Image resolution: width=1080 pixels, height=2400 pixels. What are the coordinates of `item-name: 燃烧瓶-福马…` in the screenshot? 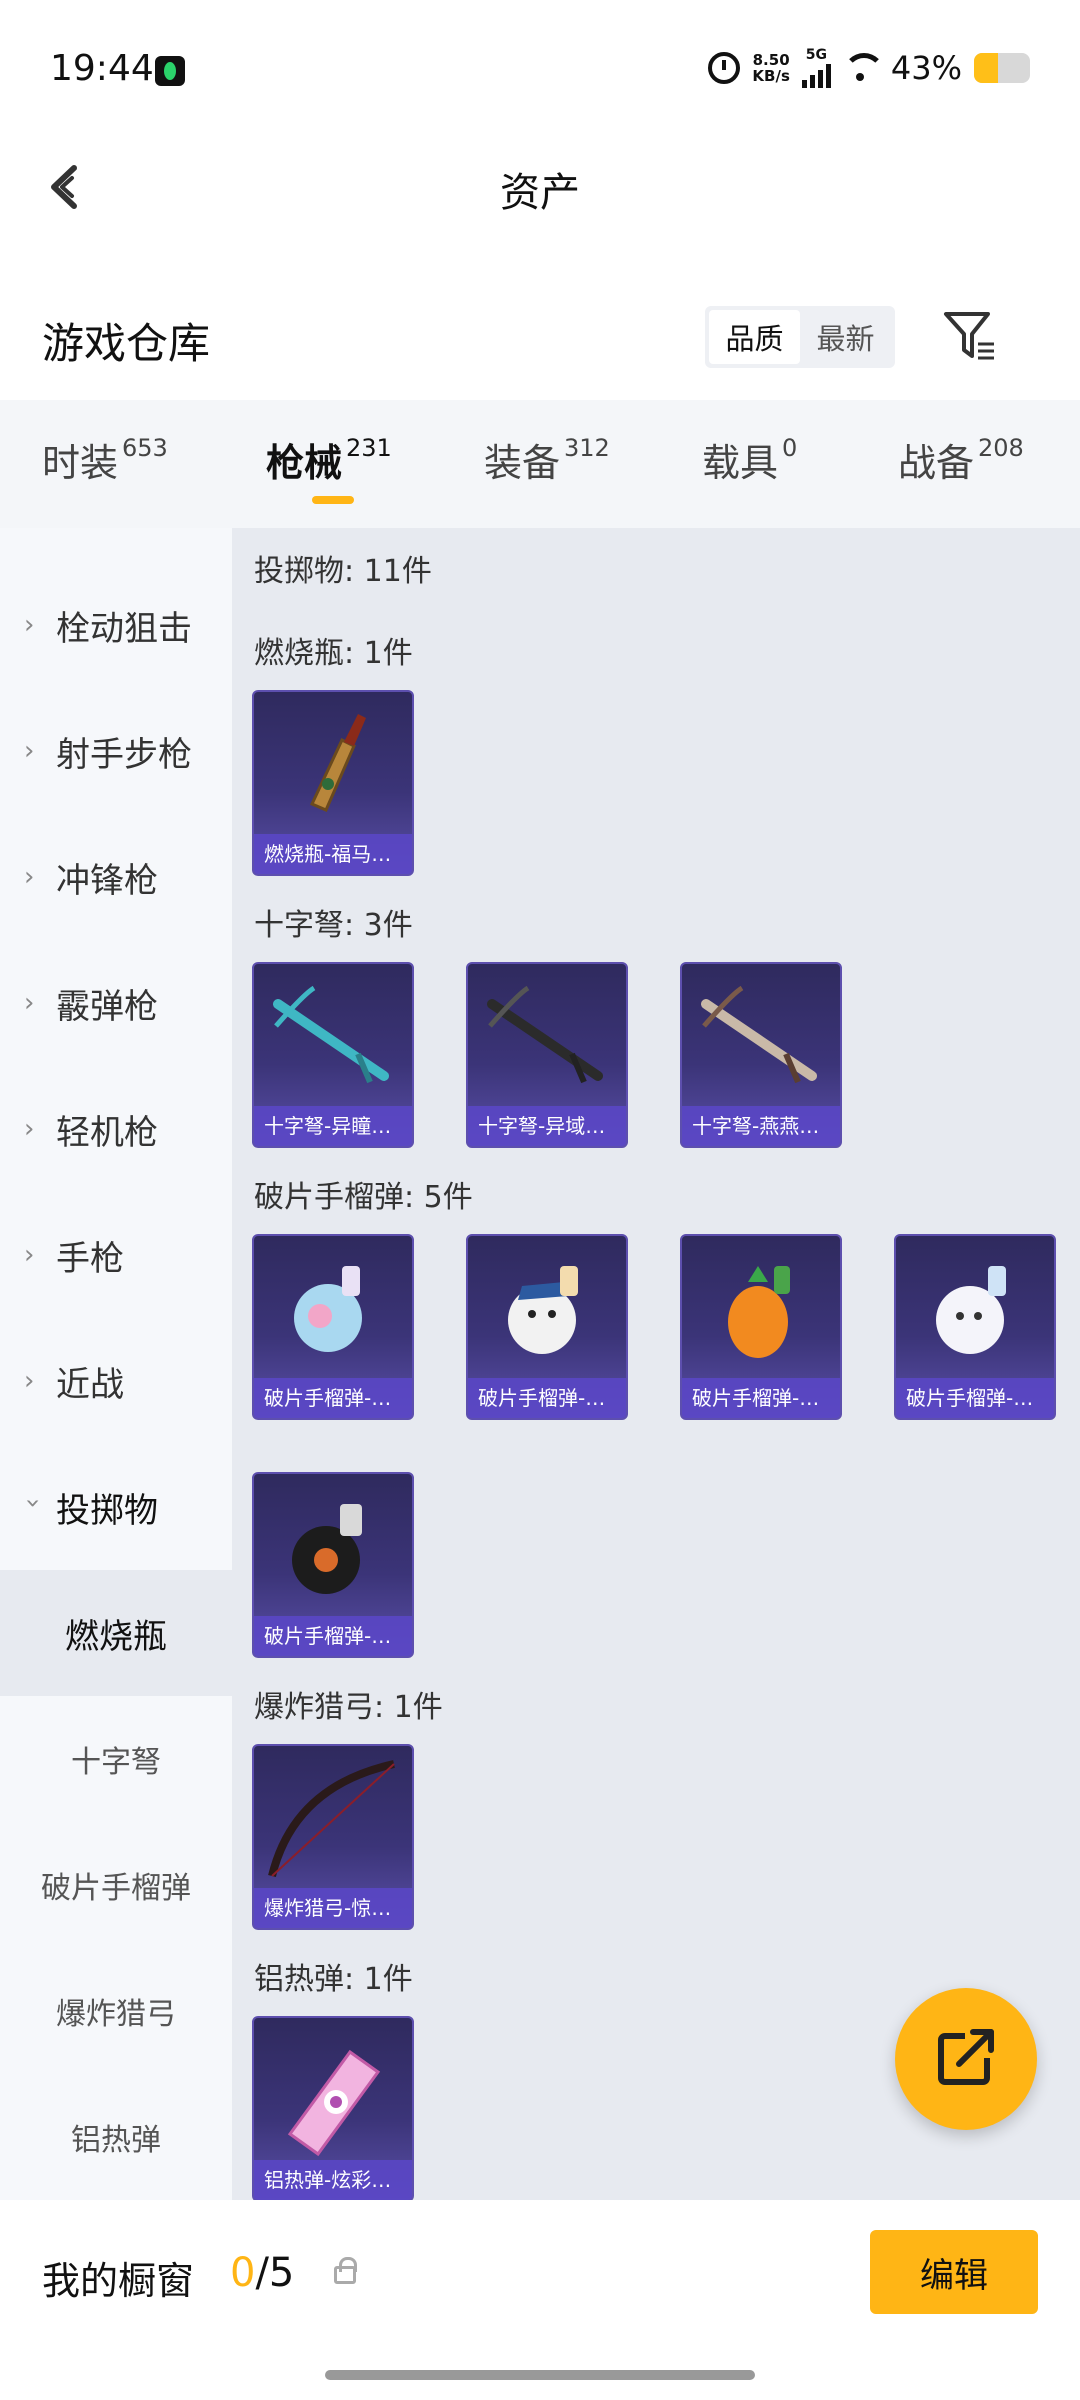 It's located at (333, 854).